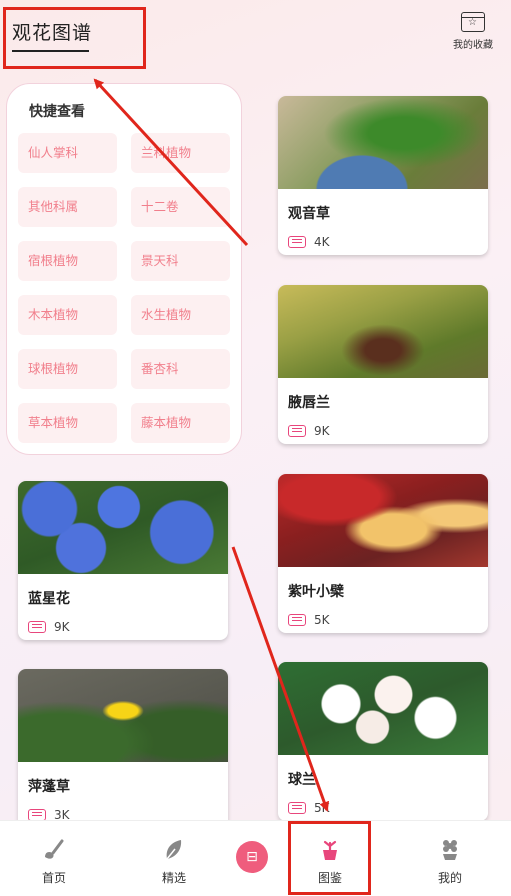 The width and height of the screenshot is (511, 896). I want to click on scan-icon: ⊟, so click(252, 857).